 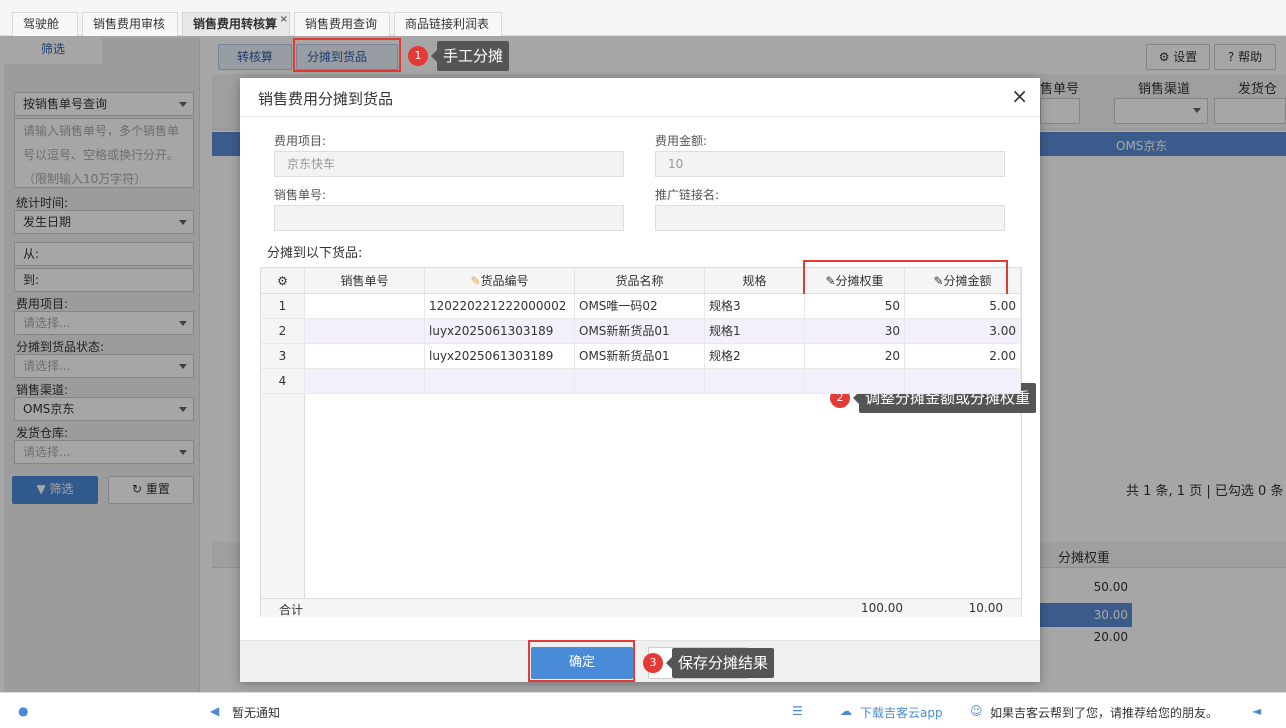 What do you see at coordinates (830, 218) in the screenshot?
I see `promo-field` at bounding box center [830, 218].